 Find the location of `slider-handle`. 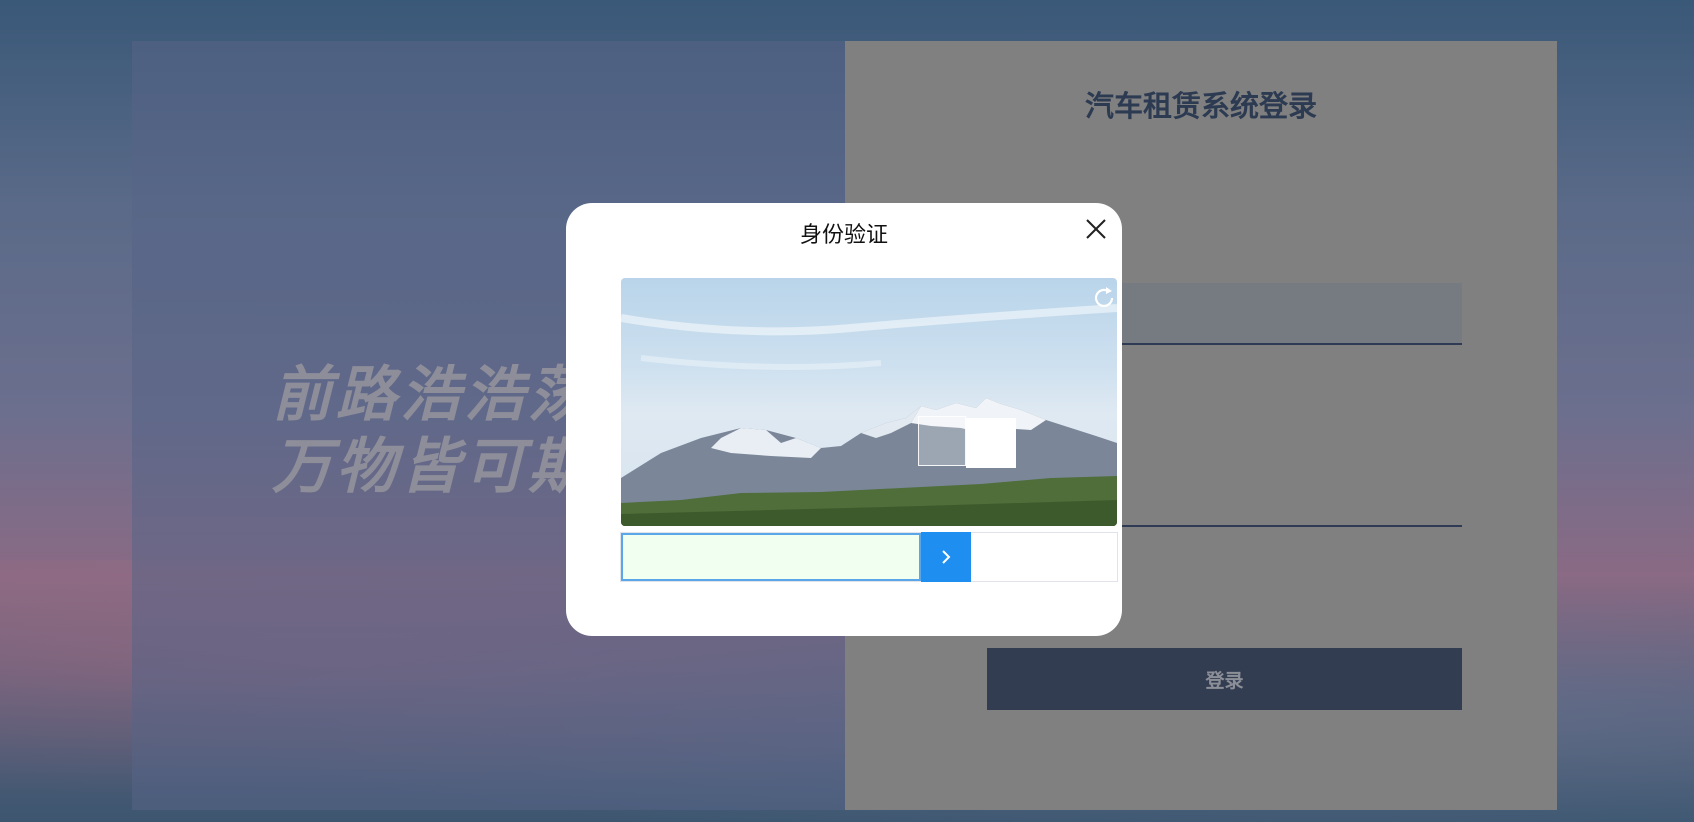

slider-handle is located at coordinates (946, 557).